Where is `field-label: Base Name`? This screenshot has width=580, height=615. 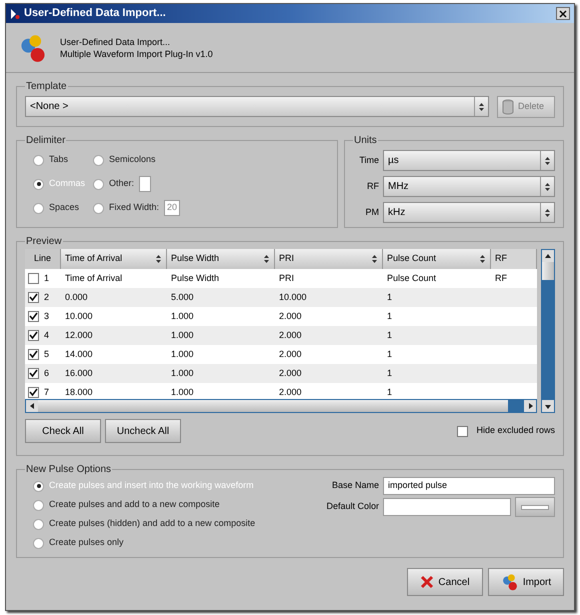 field-label: Base Name is located at coordinates (354, 485).